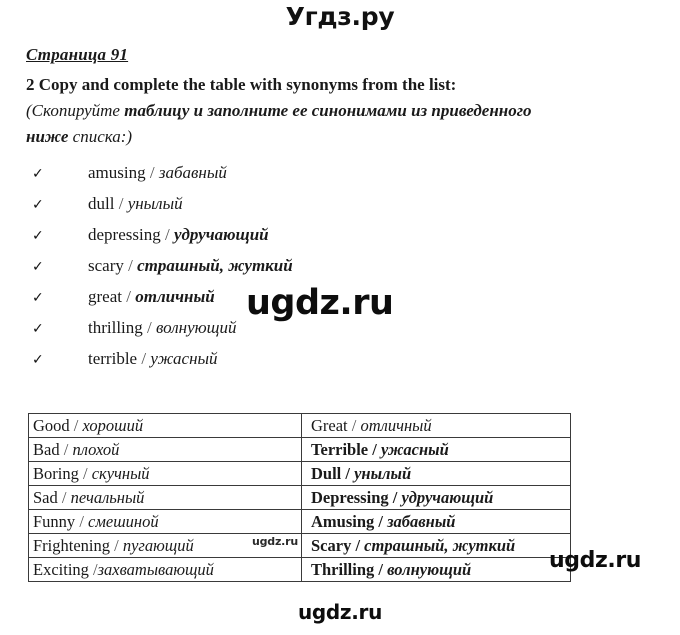  I want to click on task-number: 2, so click(30, 84).